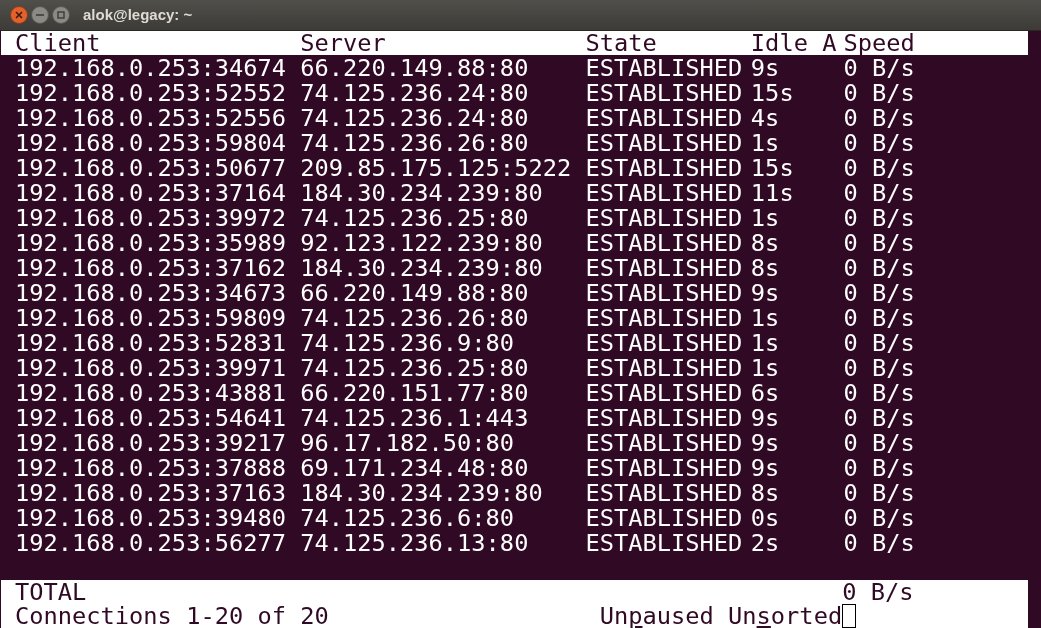 The width and height of the screenshot is (1041, 628). Describe the element at coordinates (151, 443) in the screenshot. I see `table-cell-text: 192.168.0.253:39217` at that location.